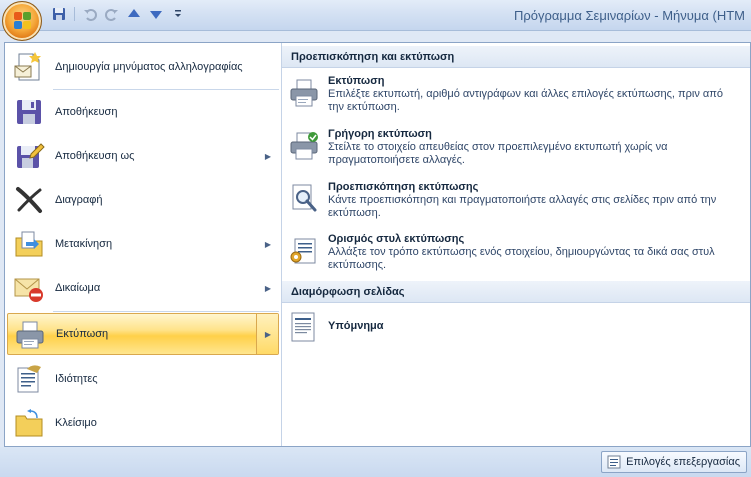 This screenshot has width=751, height=477. What do you see at coordinates (375, 15) in the screenshot?
I see `title-bar: Πρόγραμμα Σεμιναρίων - Μήνυμα (HTM` at bounding box center [375, 15].